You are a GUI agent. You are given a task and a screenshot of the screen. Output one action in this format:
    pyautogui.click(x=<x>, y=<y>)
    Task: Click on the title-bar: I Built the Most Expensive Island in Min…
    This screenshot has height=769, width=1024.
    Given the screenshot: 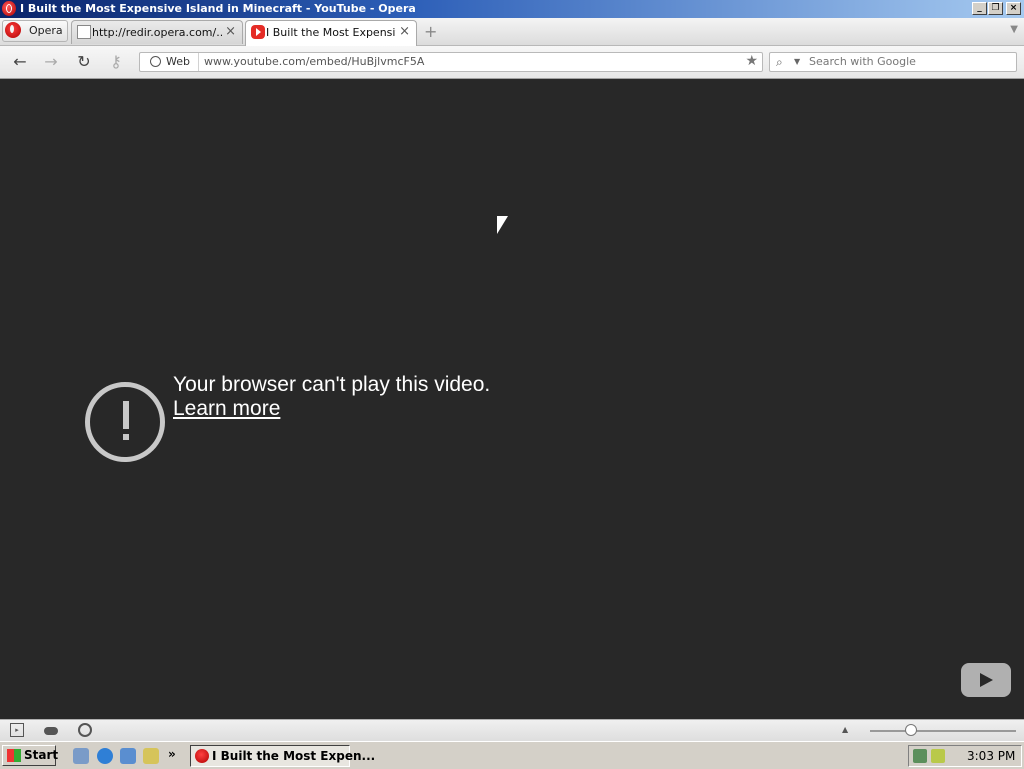 What is the action you would take?
    pyautogui.click(x=512, y=9)
    